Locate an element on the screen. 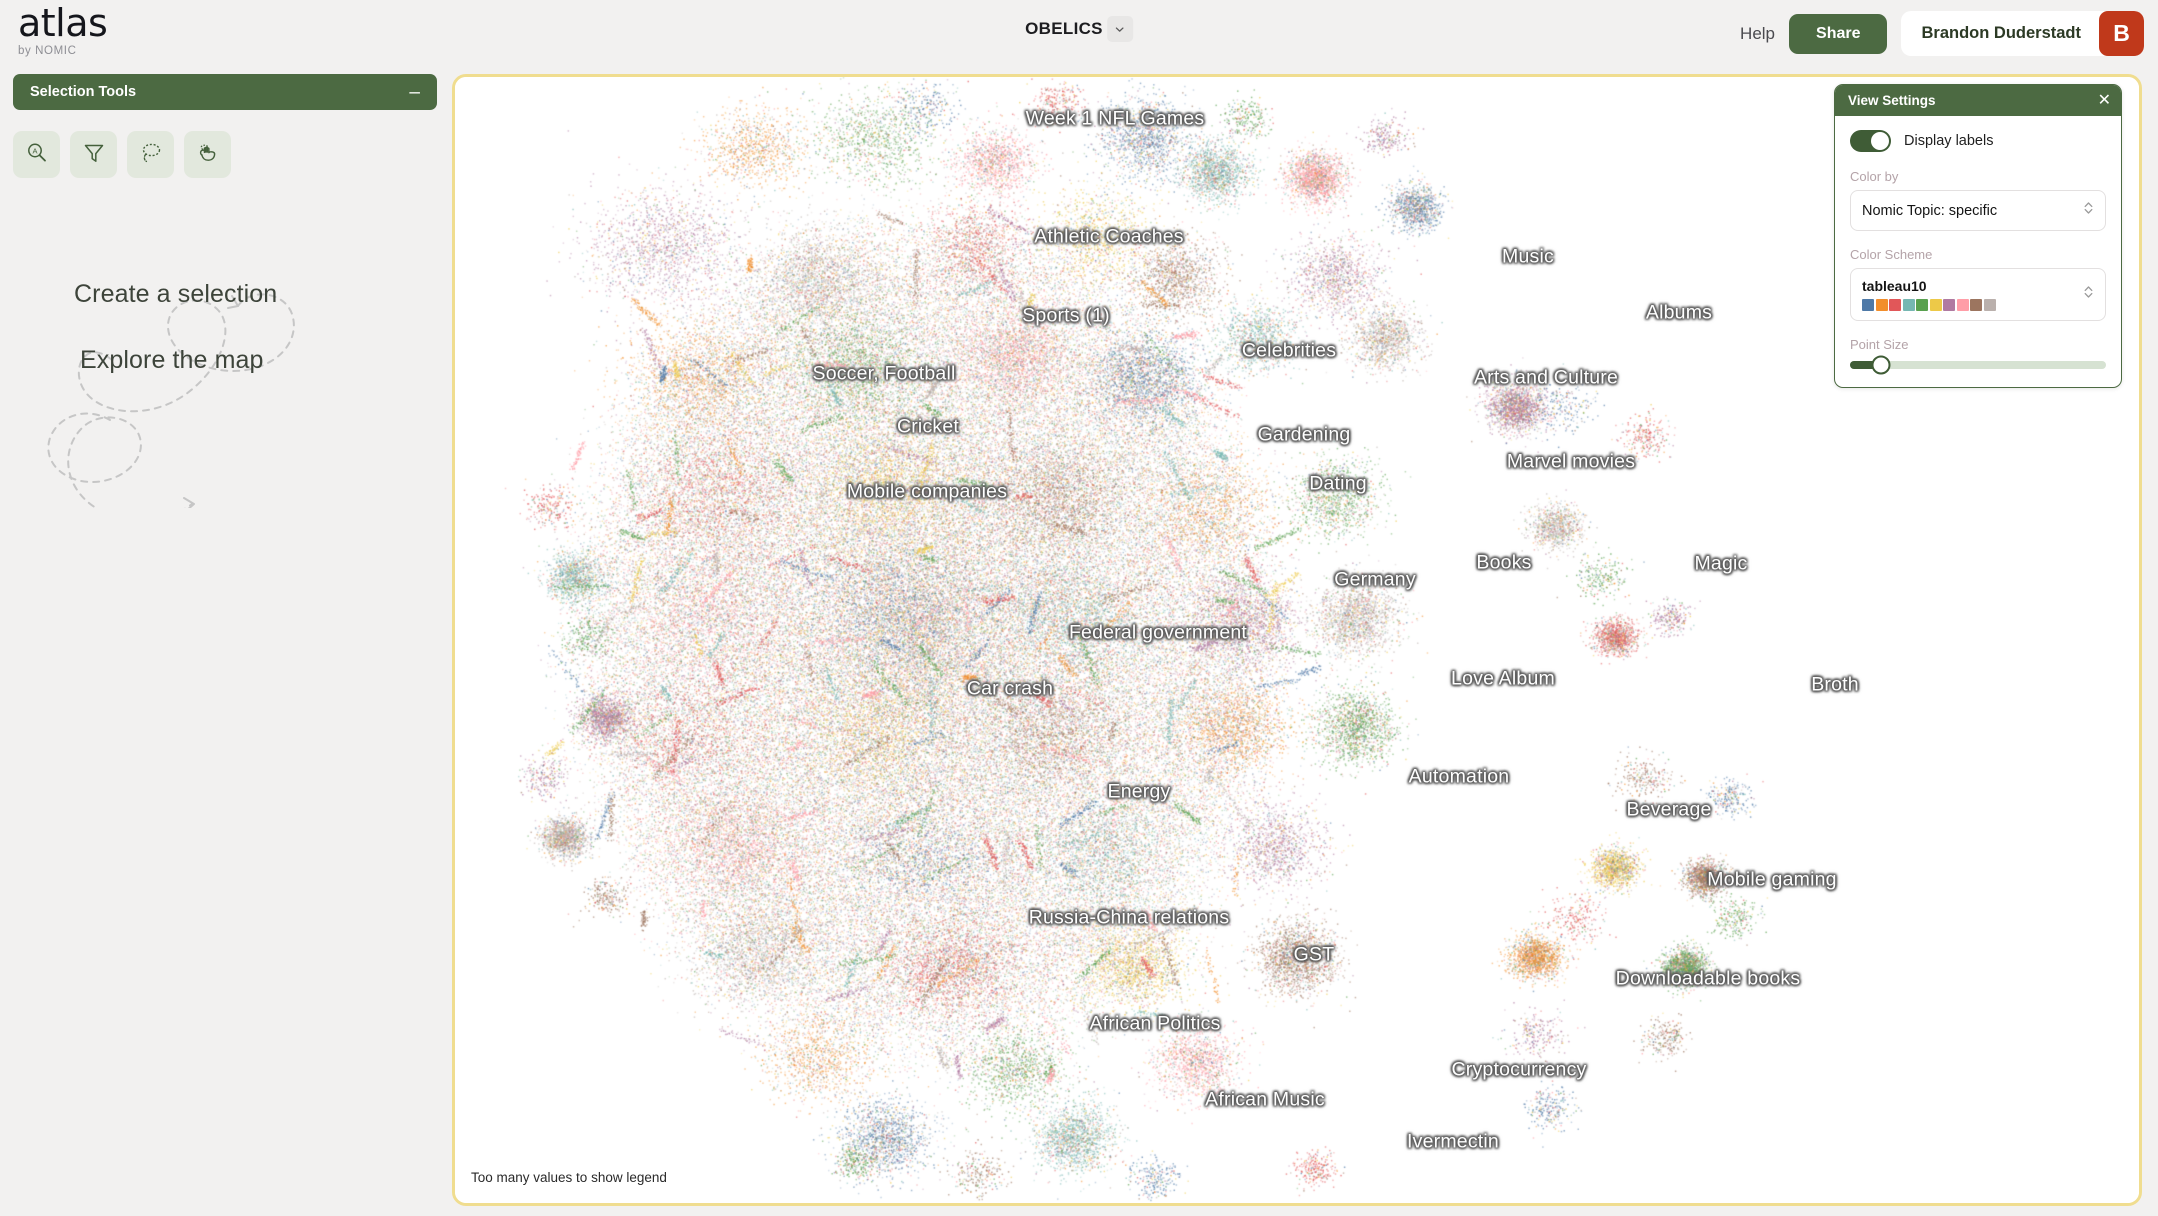 Image resolution: width=2158 pixels, height=1216 pixels. project-name: OBELICS is located at coordinates (1064, 28).